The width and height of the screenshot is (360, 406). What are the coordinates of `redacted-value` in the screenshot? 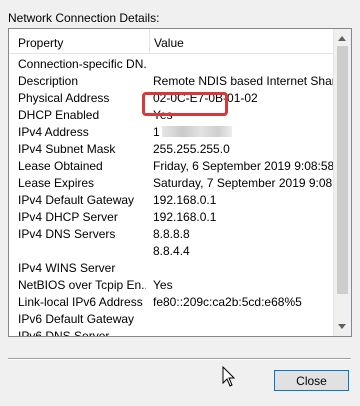 It's located at (197, 131).